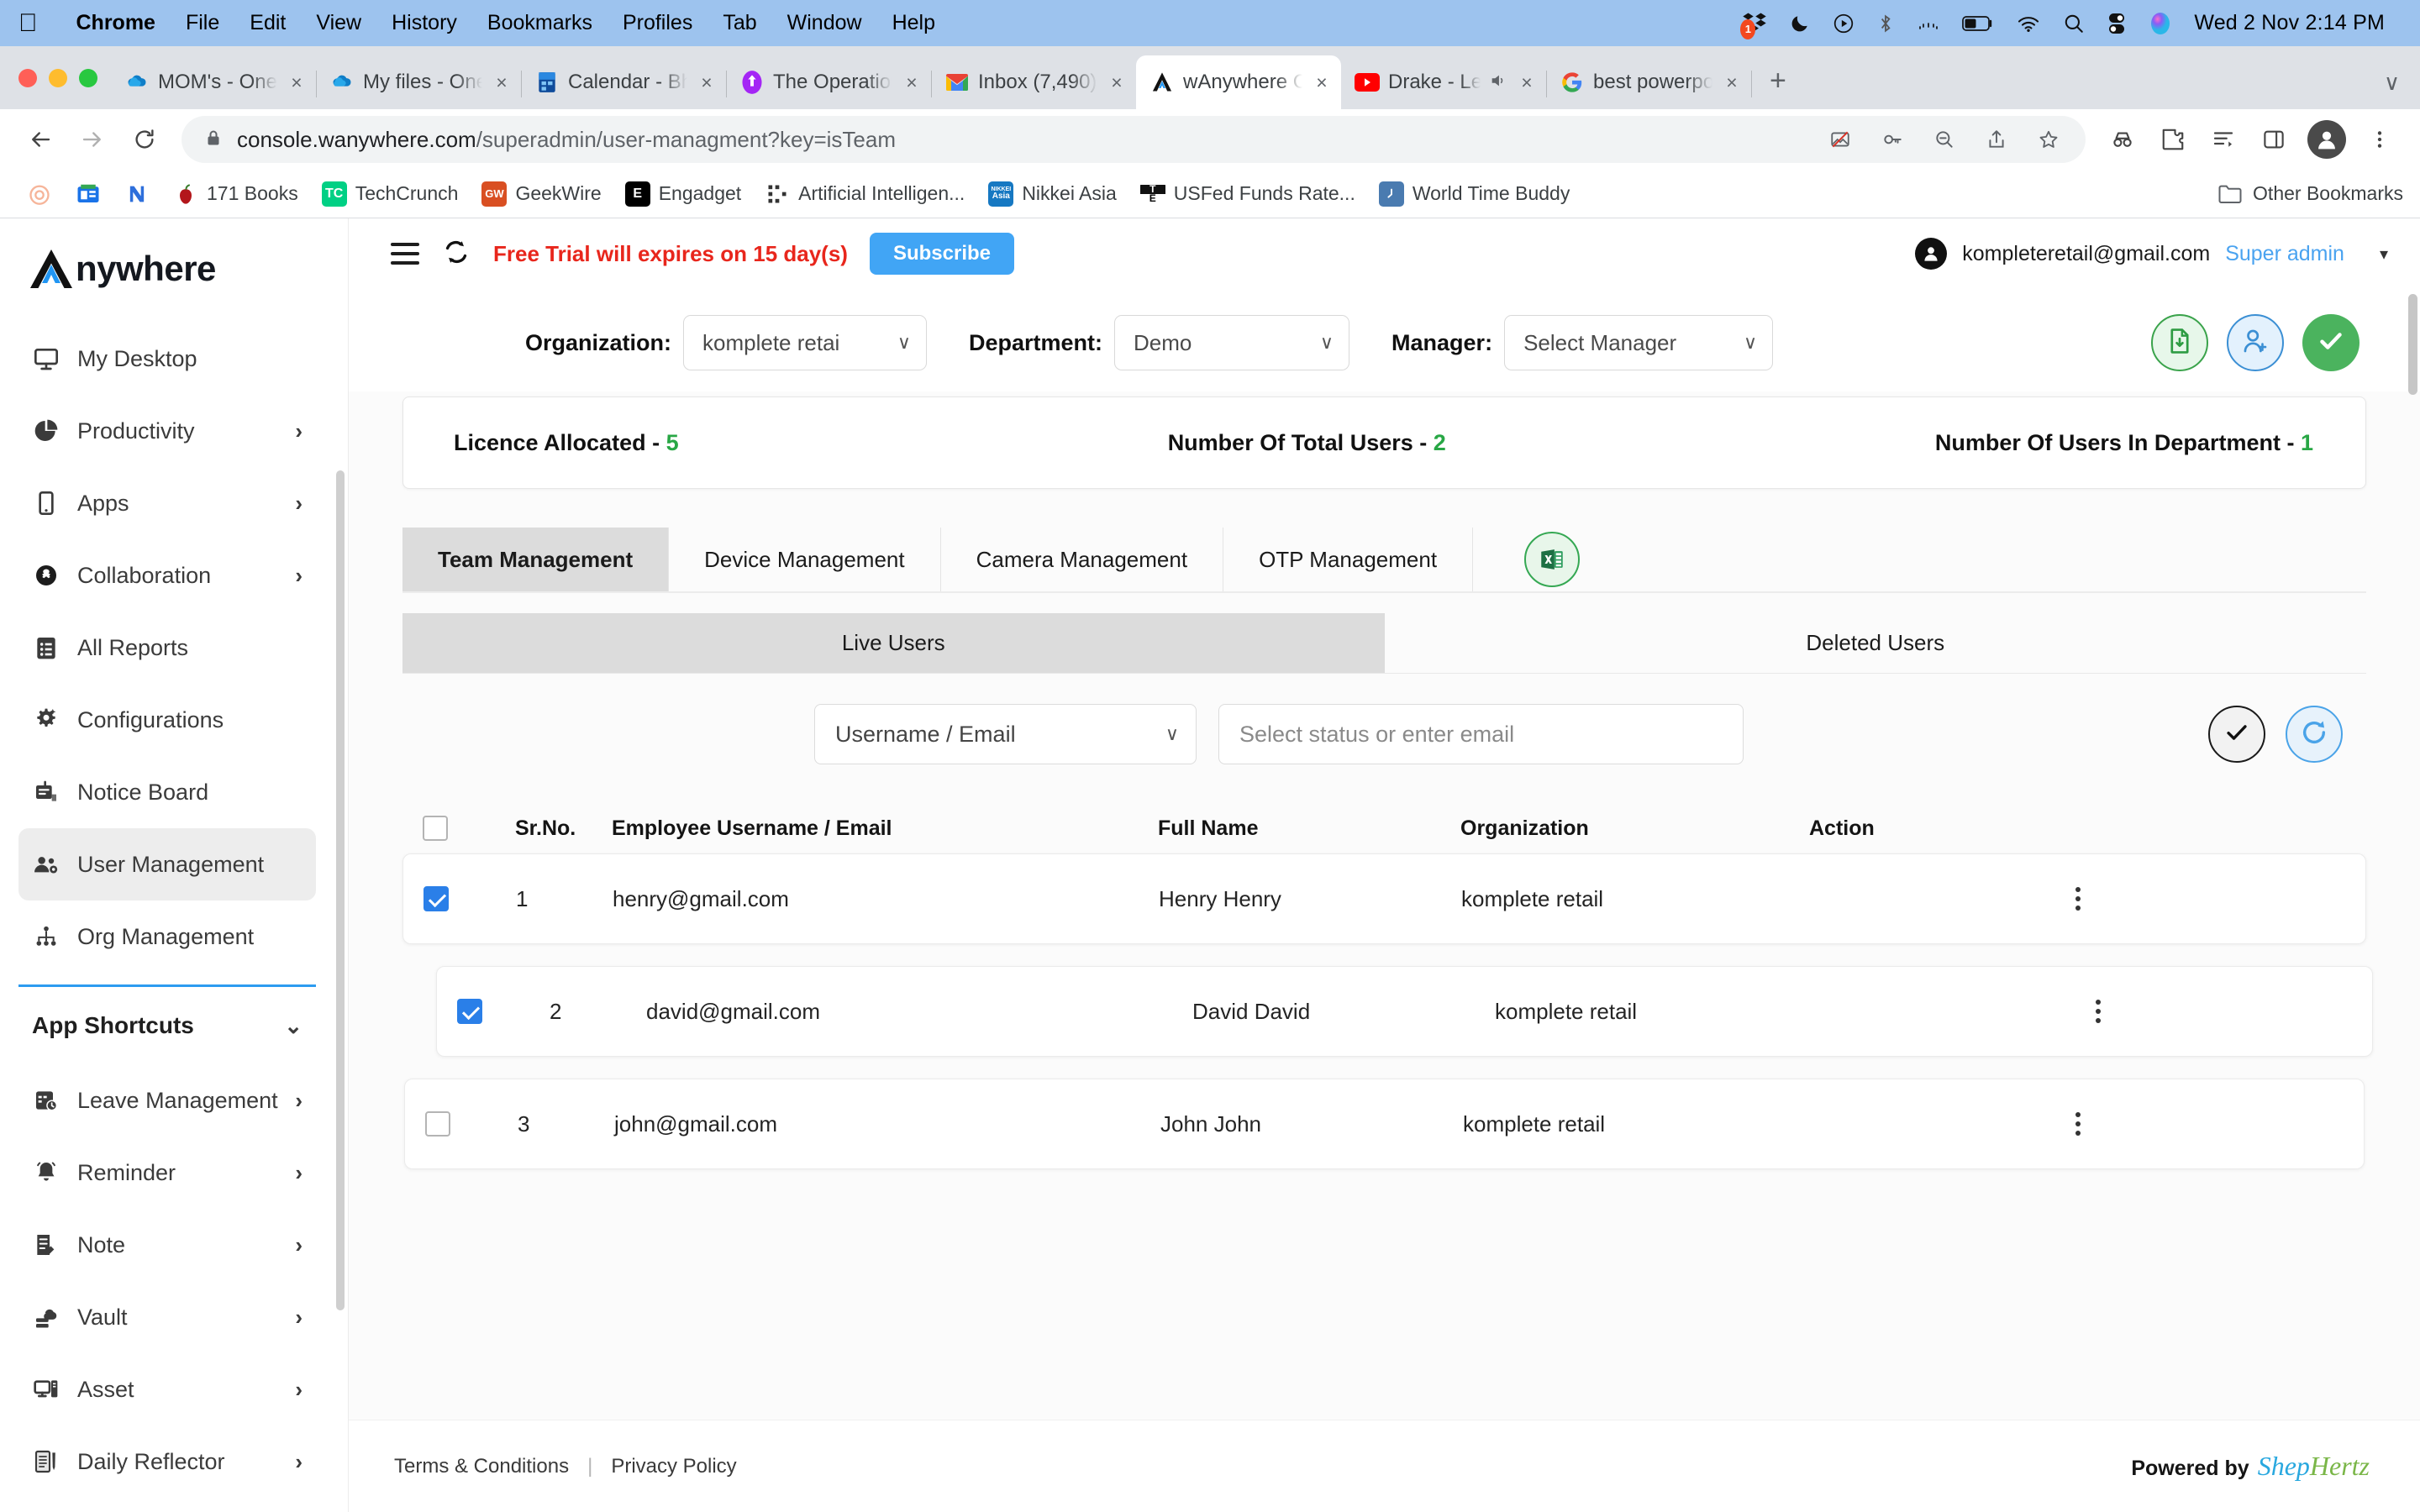 Image resolution: width=2420 pixels, height=1512 pixels. I want to click on reading-list-icon, so click(2223, 139).